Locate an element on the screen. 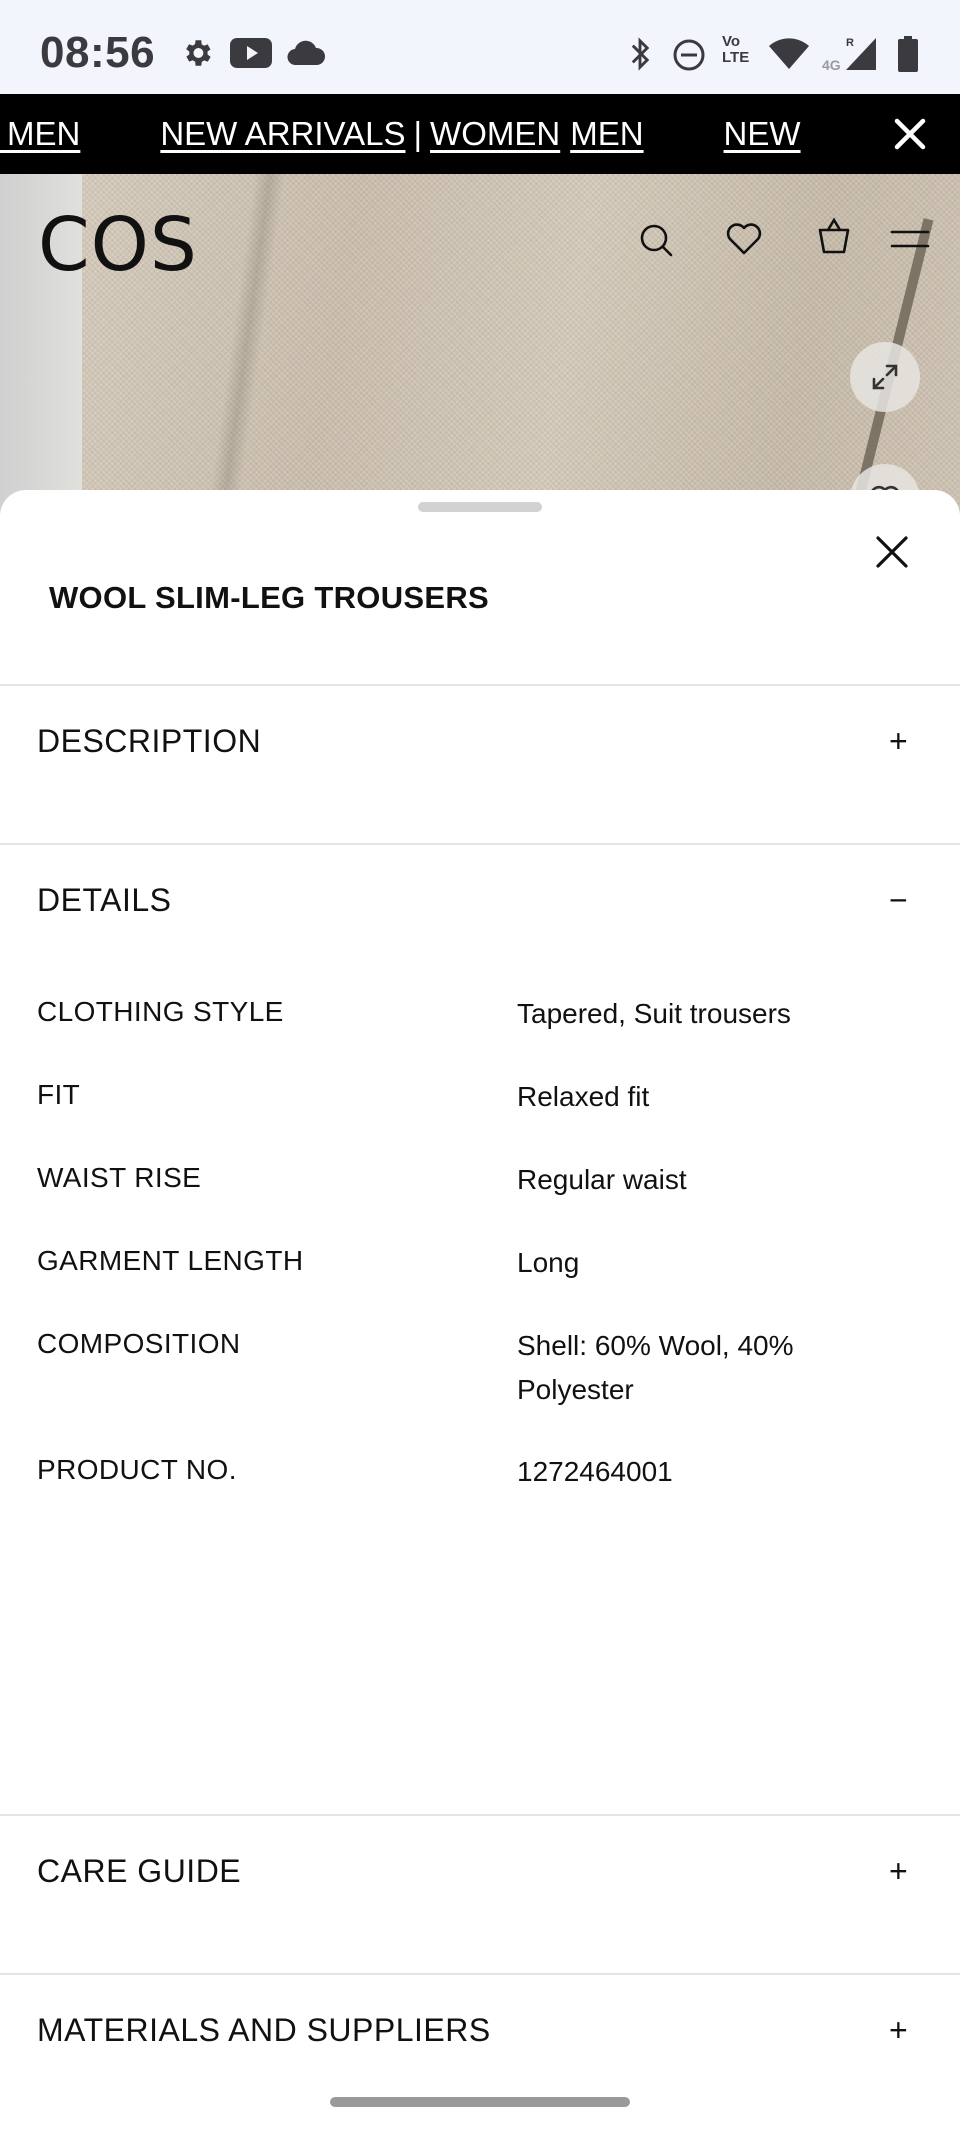 The height and width of the screenshot is (2133, 960). expand-icon is located at coordinates (885, 377).